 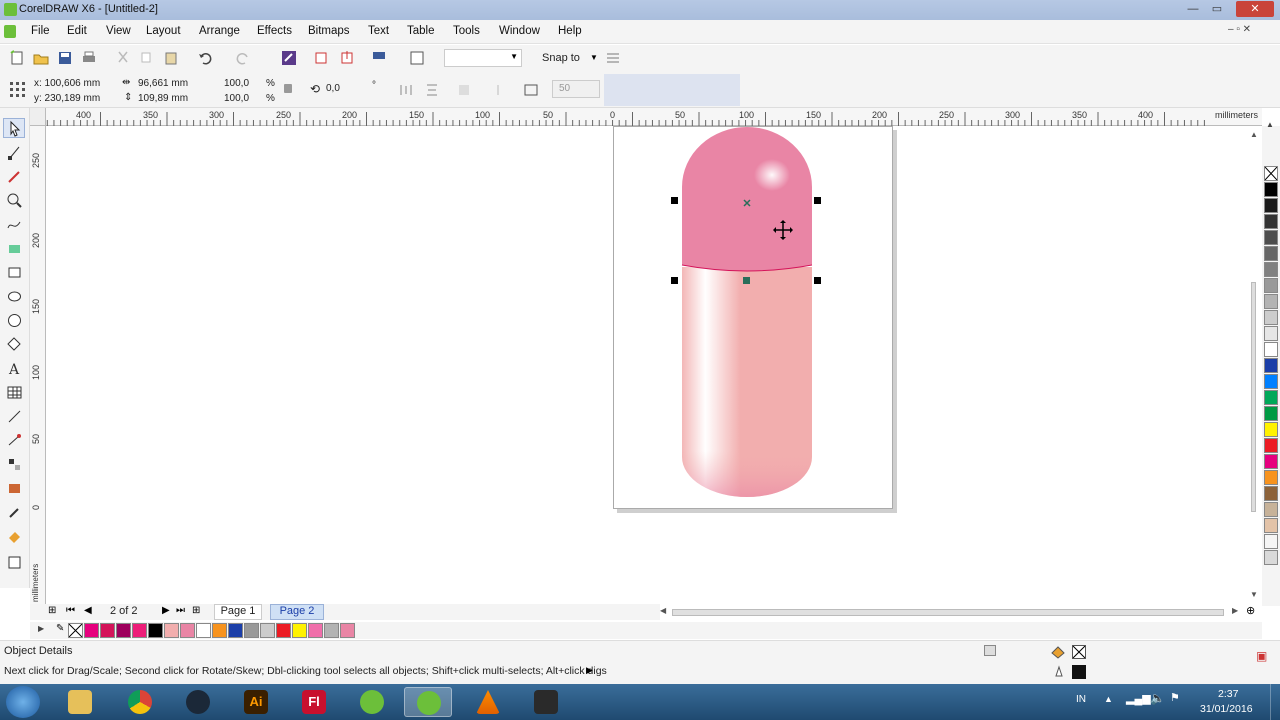 What do you see at coordinates (1255, 9) in the screenshot?
I see `close-button: ✕` at bounding box center [1255, 9].